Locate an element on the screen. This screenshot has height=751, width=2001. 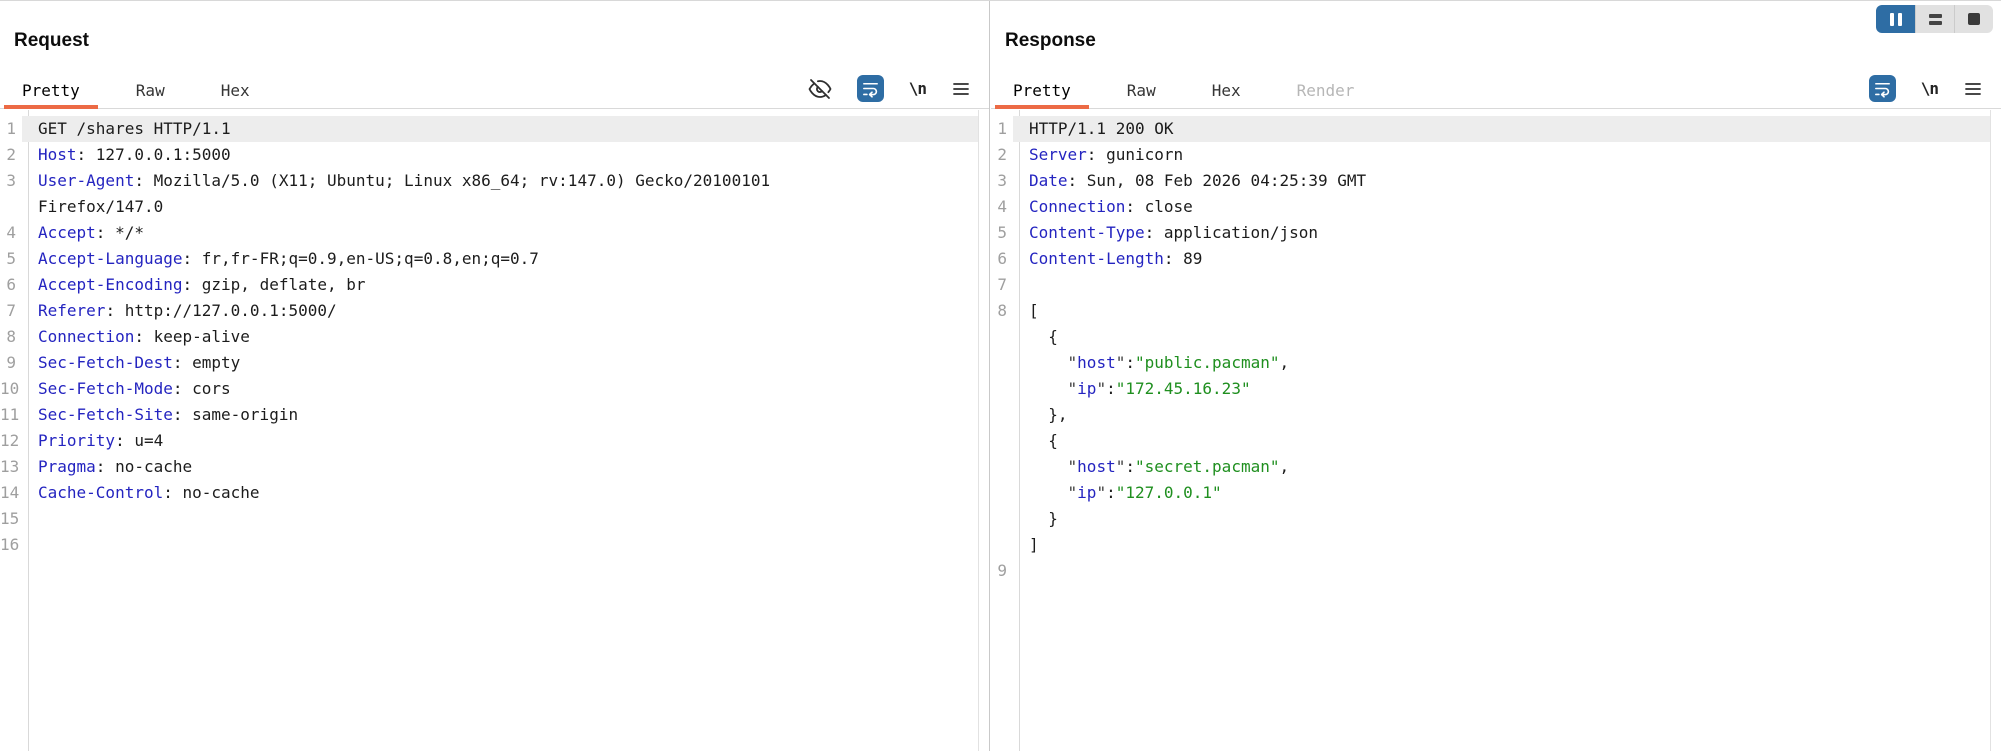
single-layout-button is located at coordinates (1973, 19).